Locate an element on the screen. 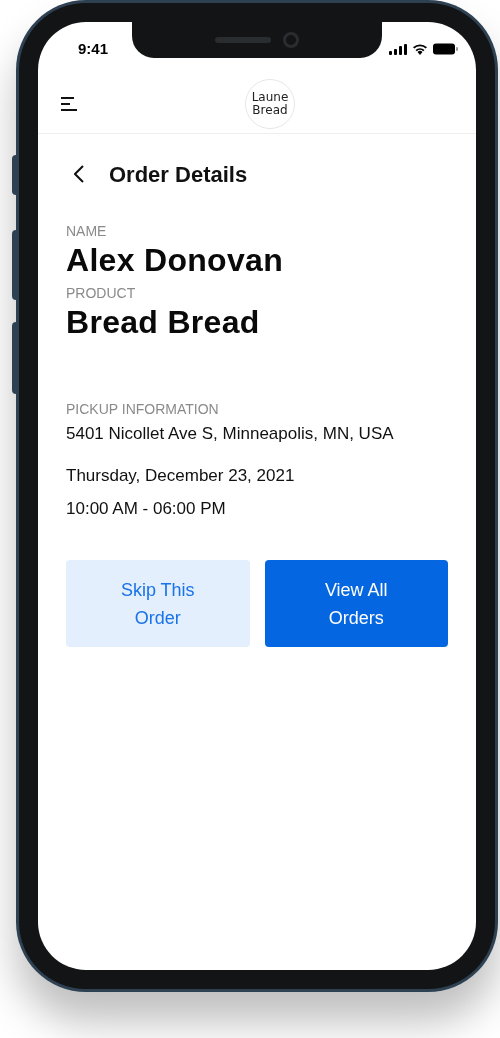  back-icon is located at coordinates (79, 174).